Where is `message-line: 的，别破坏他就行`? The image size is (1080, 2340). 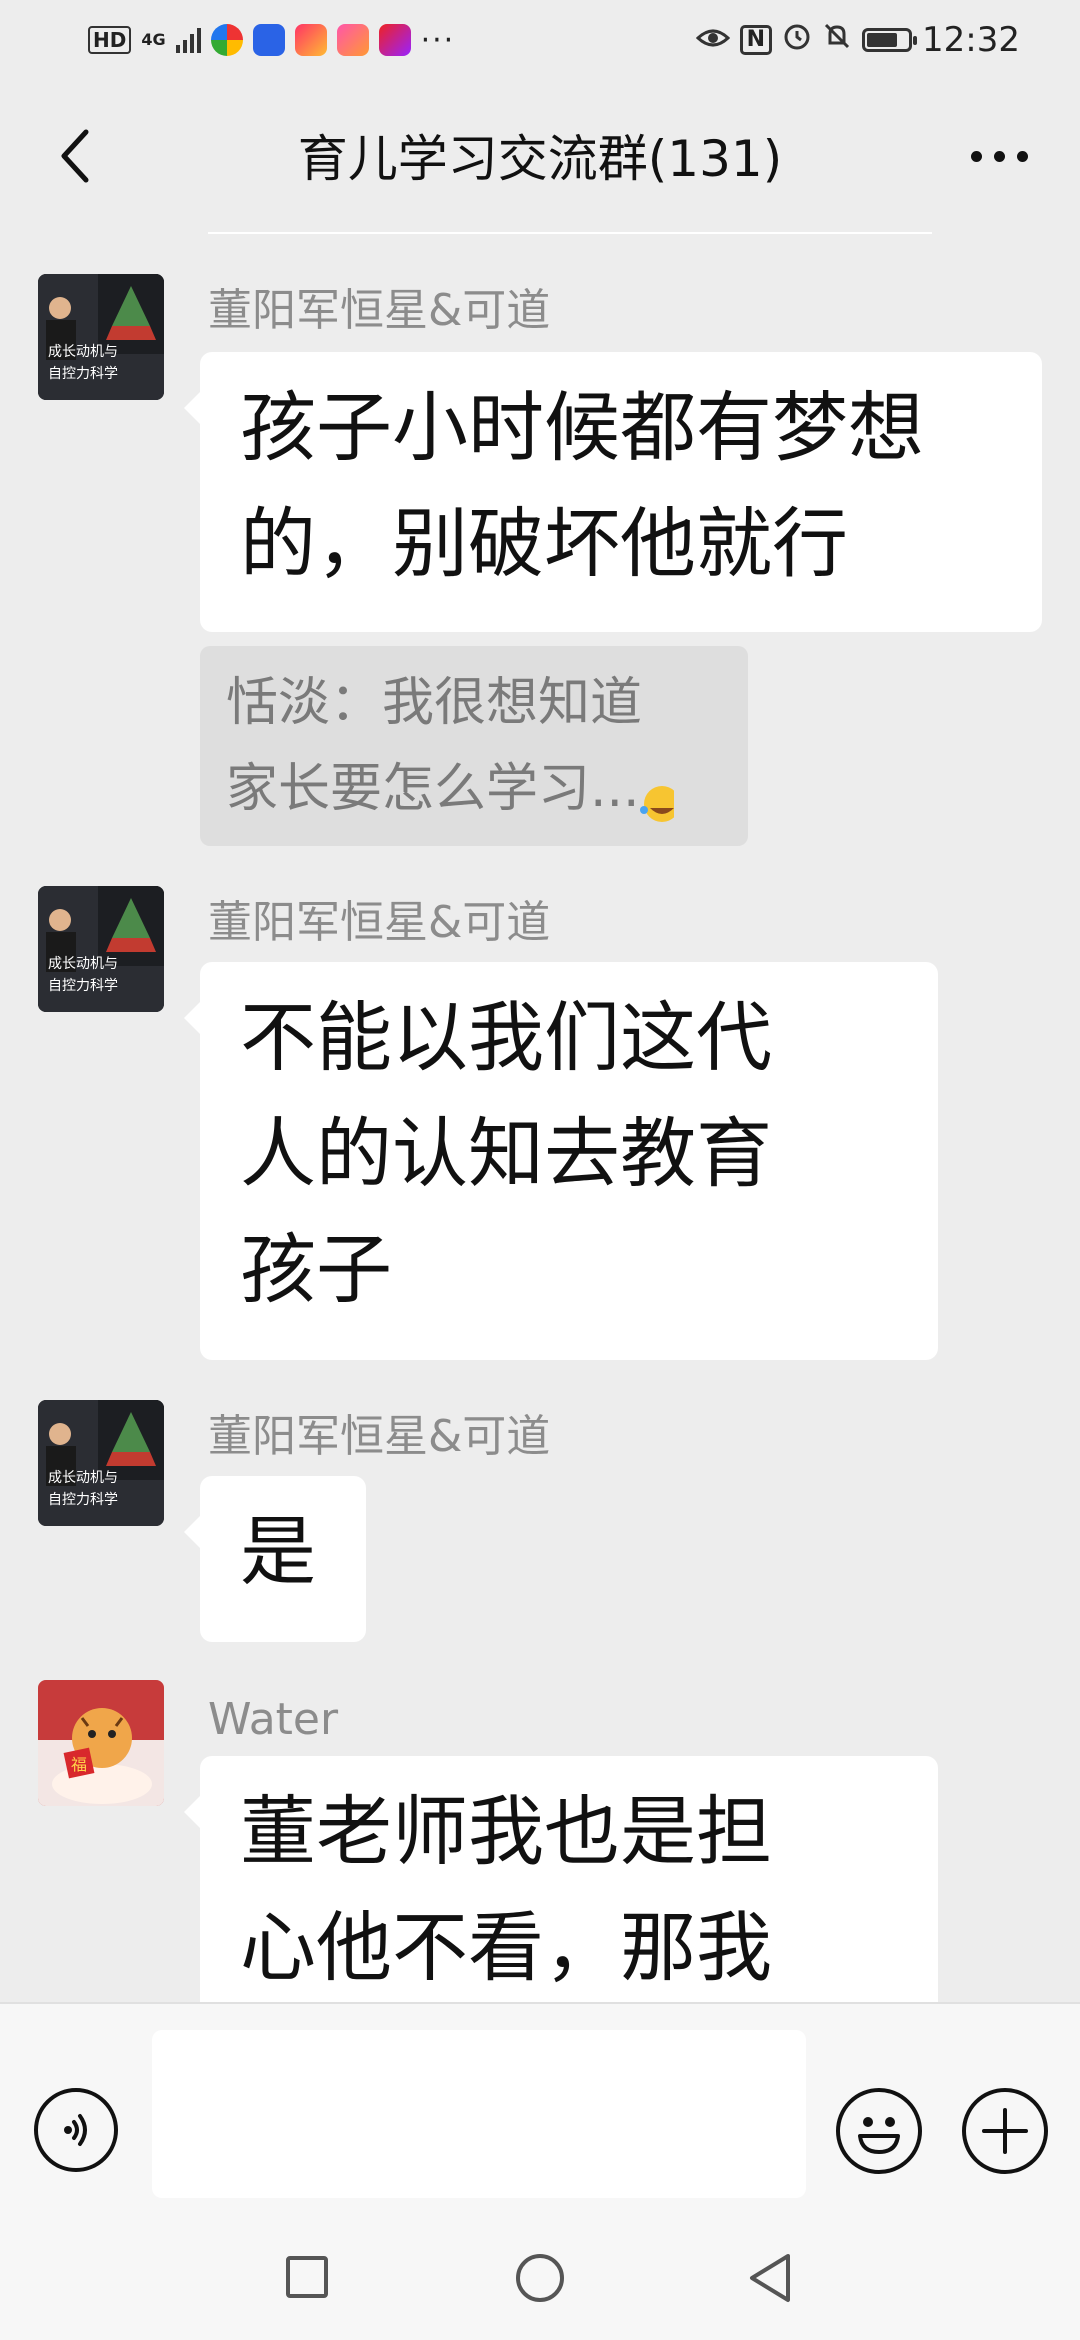
message-line: 的，别破坏他就行 is located at coordinates (544, 543).